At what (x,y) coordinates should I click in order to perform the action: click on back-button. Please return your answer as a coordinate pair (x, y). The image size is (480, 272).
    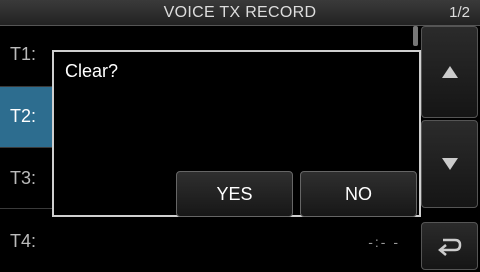
    Looking at the image, I should click on (449, 246).